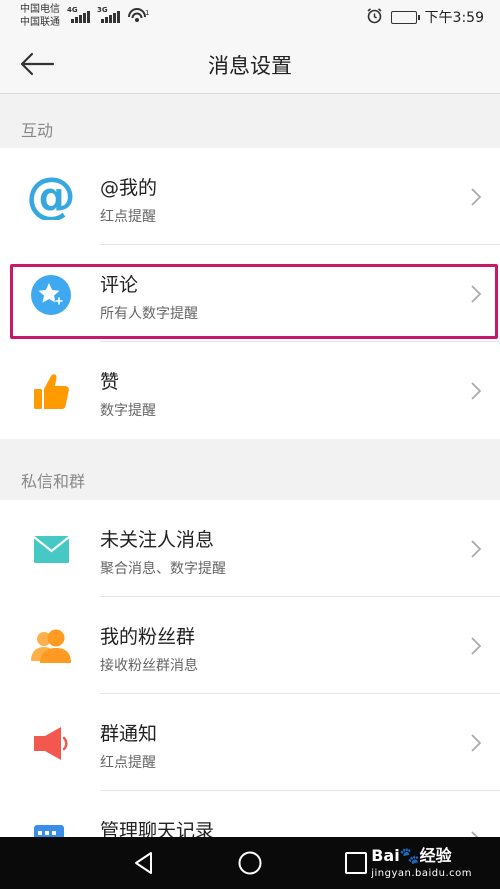  What do you see at coordinates (356, 863) in the screenshot?
I see `recents-square-icon` at bounding box center [356, 863].